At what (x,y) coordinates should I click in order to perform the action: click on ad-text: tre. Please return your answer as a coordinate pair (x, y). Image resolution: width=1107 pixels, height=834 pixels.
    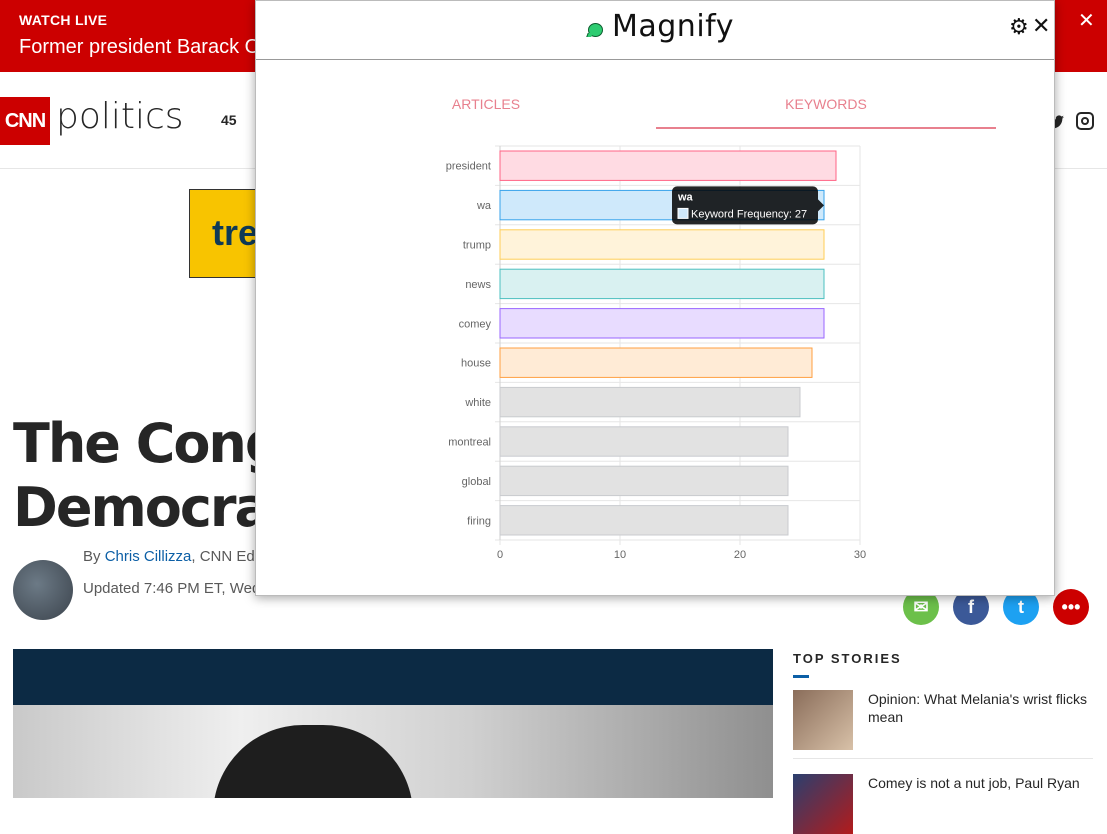
    Looking at the image, I should click on (235, 232).